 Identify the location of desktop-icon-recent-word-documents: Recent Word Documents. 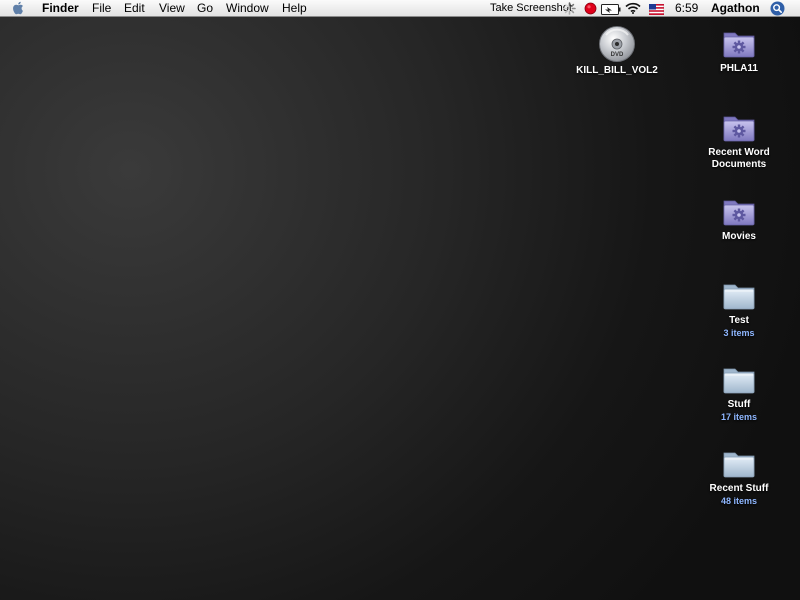
(739, 140).